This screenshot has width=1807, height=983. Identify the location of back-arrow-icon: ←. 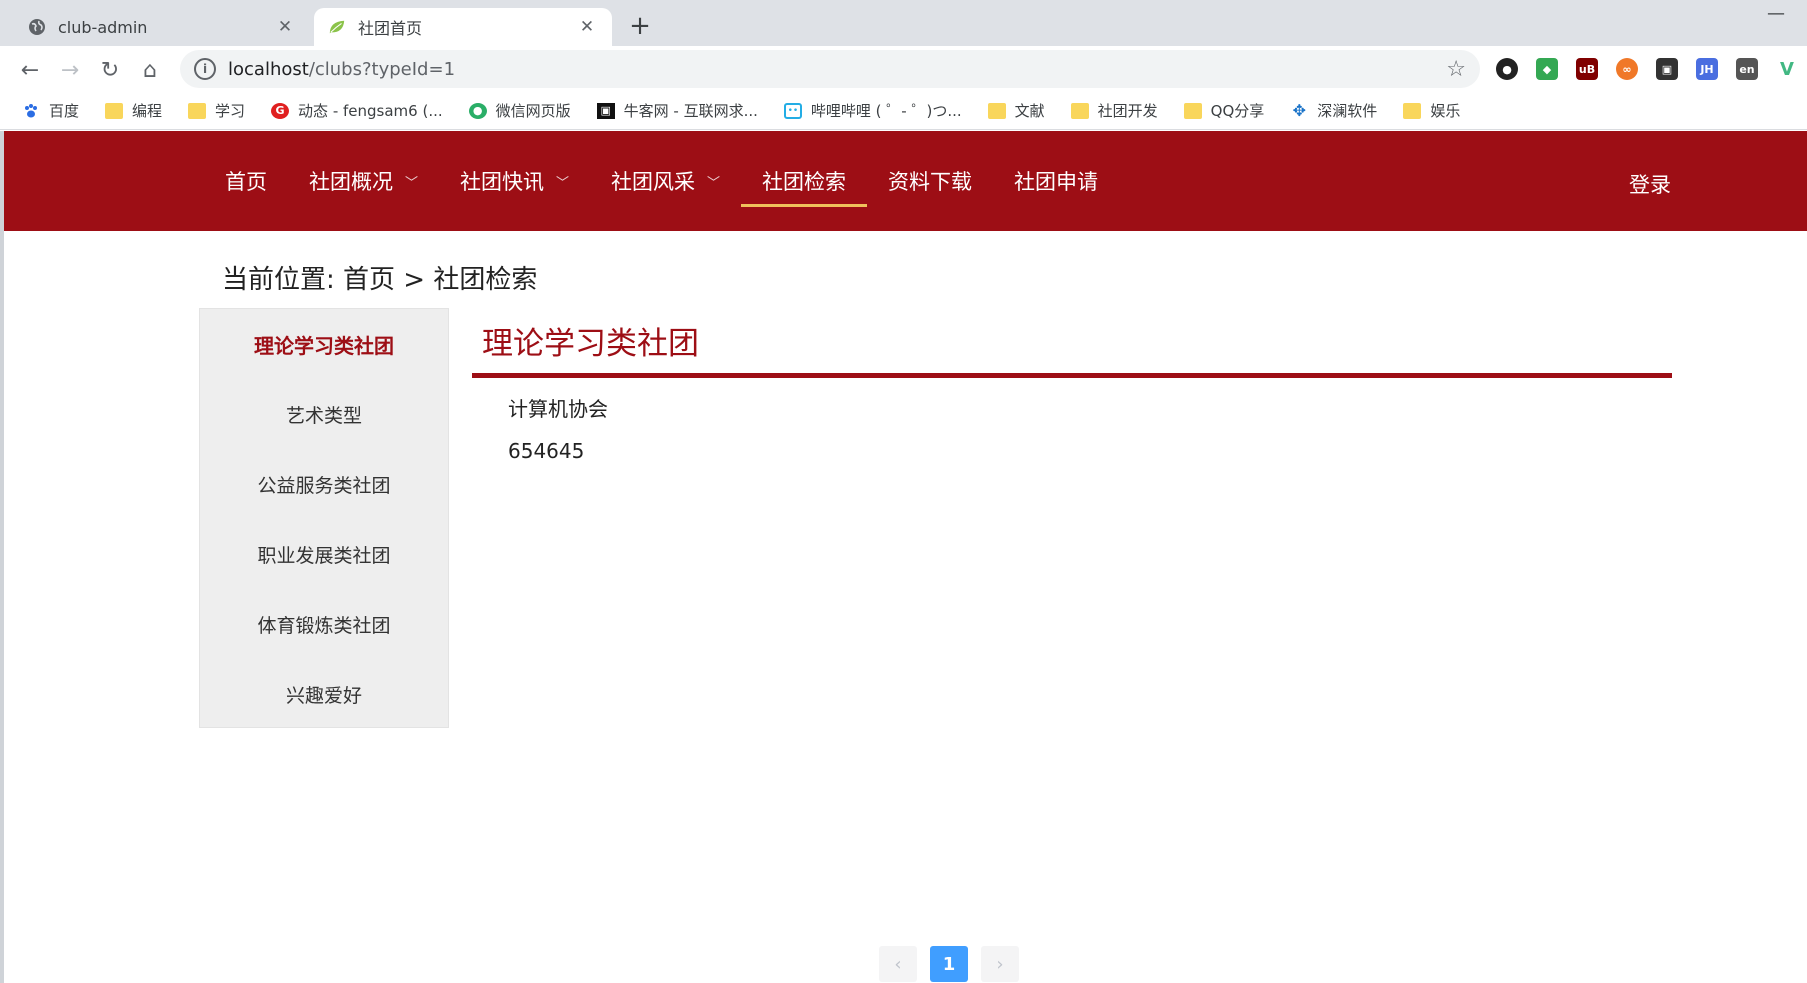
(30, 70).